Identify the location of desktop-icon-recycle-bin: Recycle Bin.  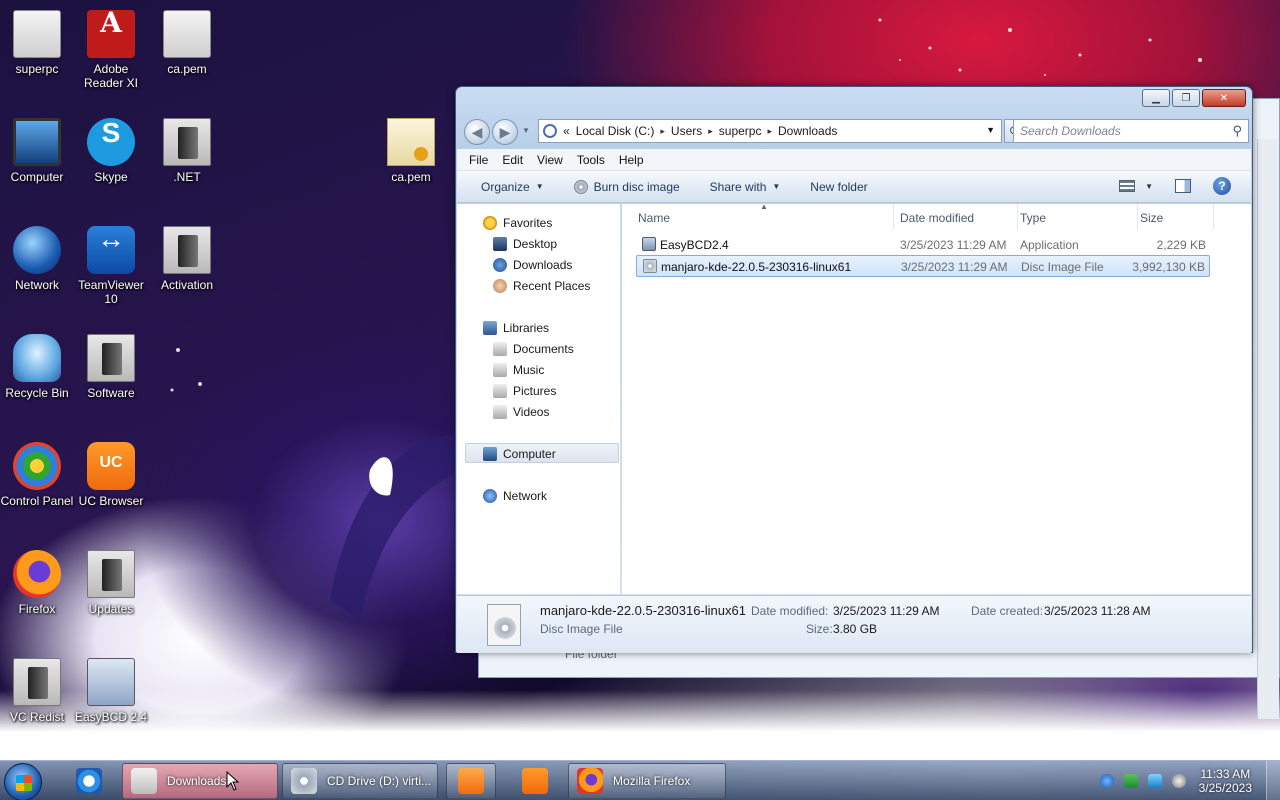
(37, 367).